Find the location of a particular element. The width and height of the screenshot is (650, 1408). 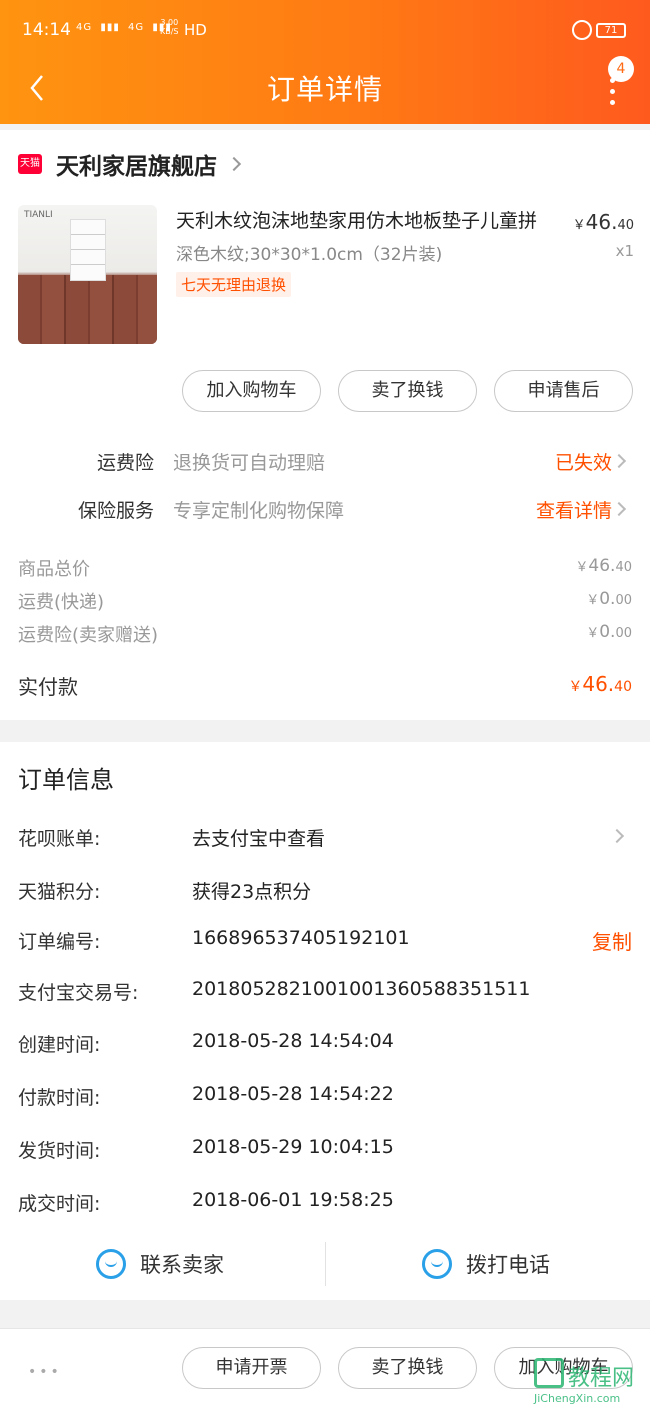

signal-1: 4G is located at coordinates (84, 27).